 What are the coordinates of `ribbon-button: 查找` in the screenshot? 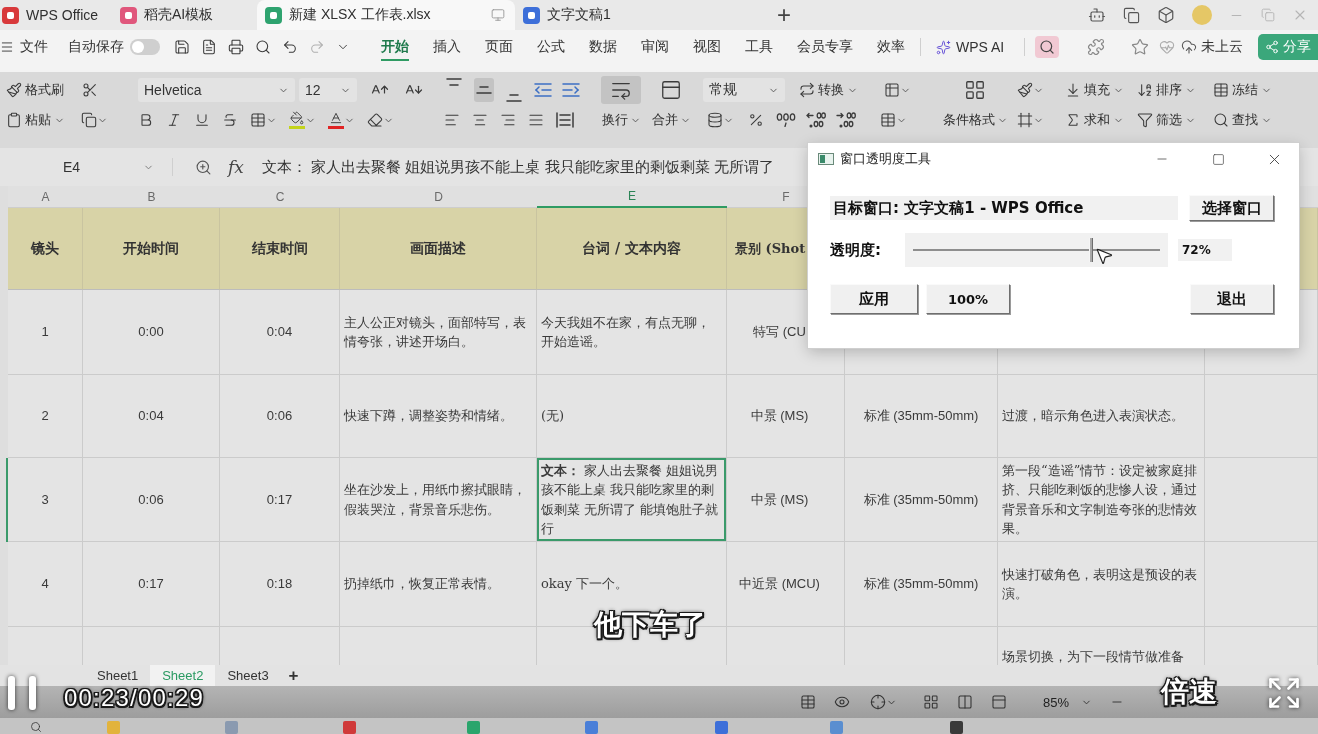 It's located at (1248, 120).